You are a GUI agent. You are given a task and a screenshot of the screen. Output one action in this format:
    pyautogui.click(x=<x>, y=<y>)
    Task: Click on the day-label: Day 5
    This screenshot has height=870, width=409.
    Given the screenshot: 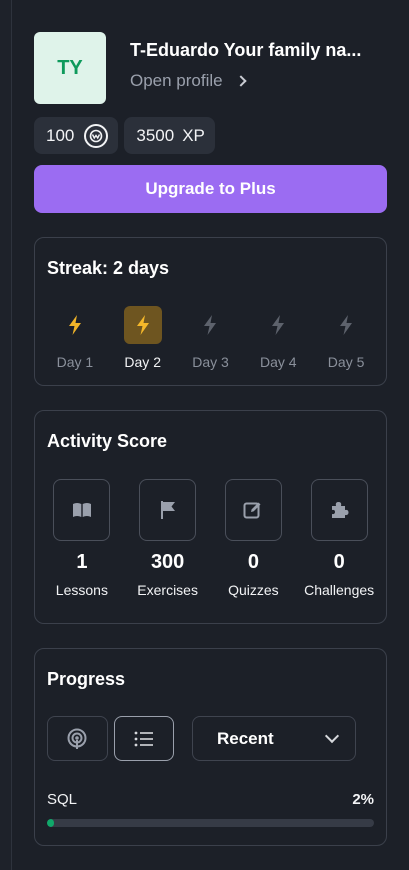 What is the action you would take?
    pyautogui.click(x=346, y=362)
    